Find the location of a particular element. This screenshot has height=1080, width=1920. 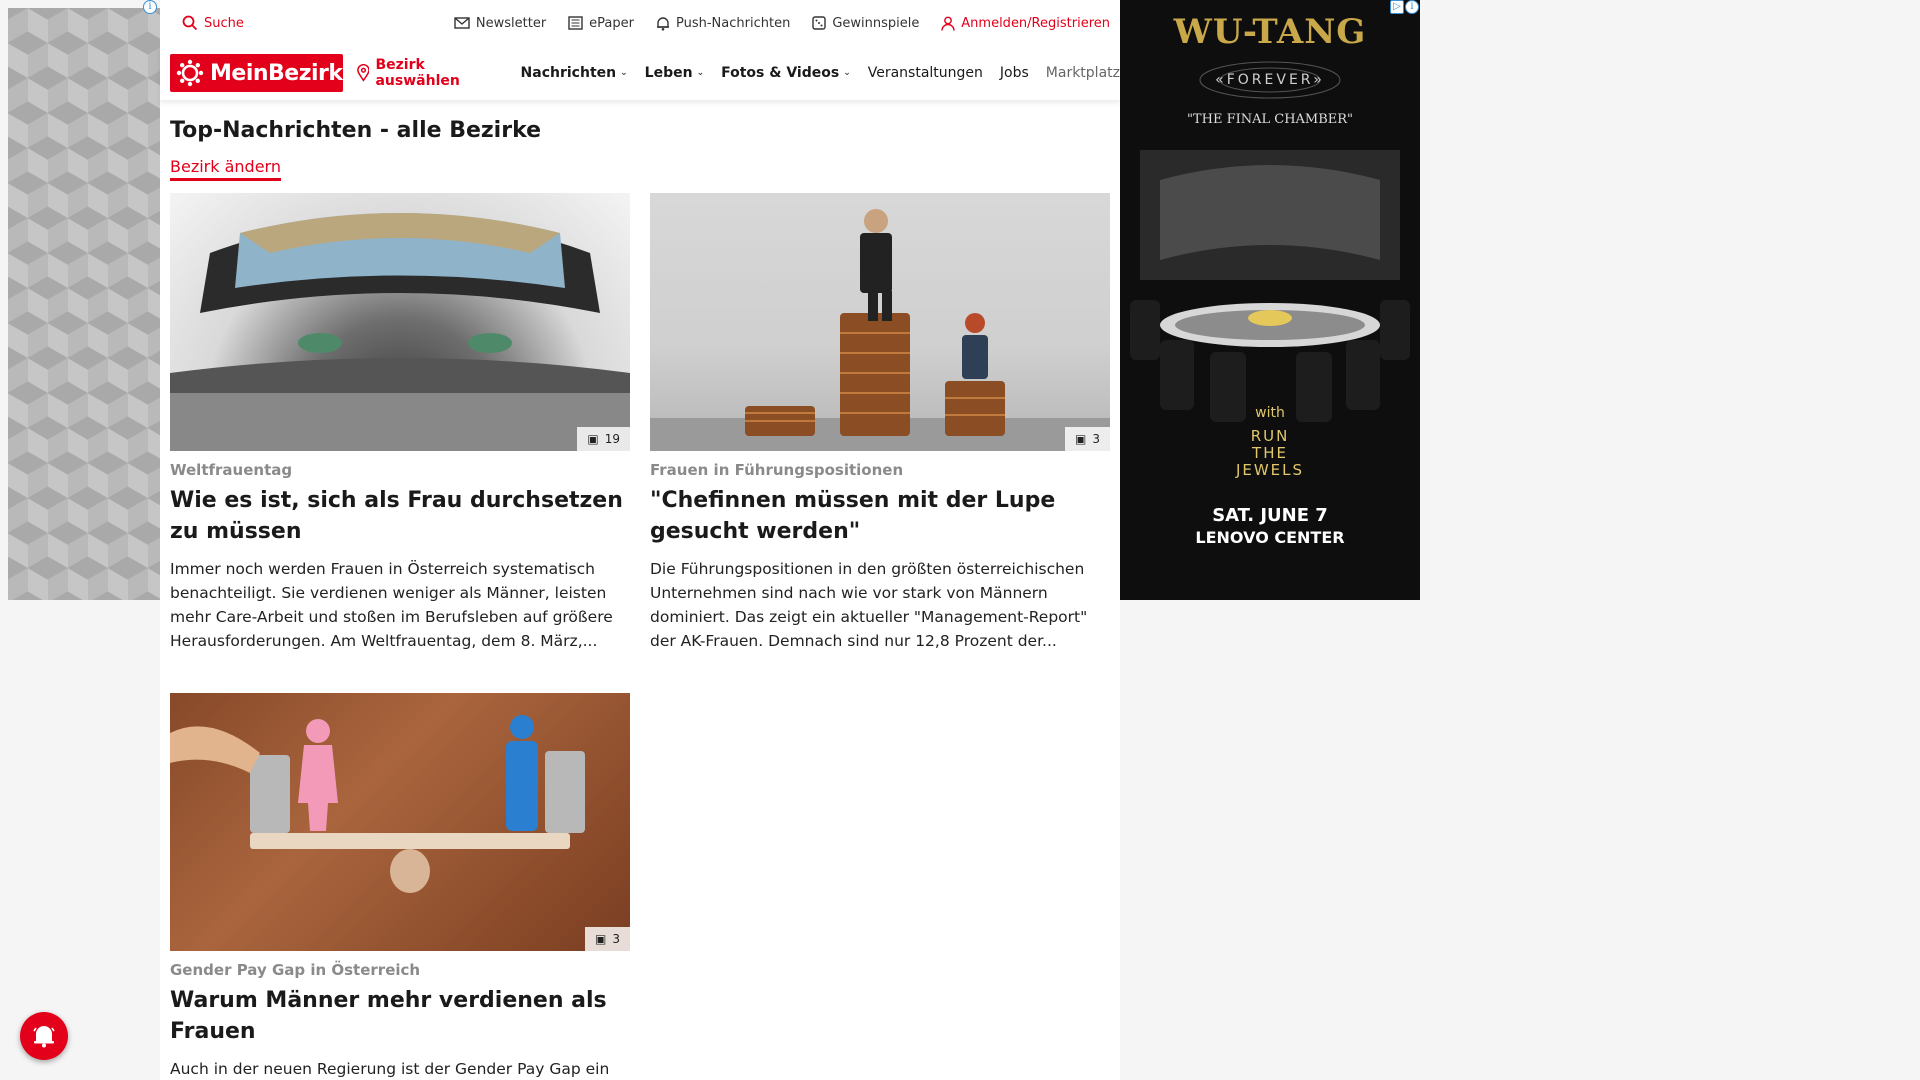

dice-icon is located at coordinates (819, 23).